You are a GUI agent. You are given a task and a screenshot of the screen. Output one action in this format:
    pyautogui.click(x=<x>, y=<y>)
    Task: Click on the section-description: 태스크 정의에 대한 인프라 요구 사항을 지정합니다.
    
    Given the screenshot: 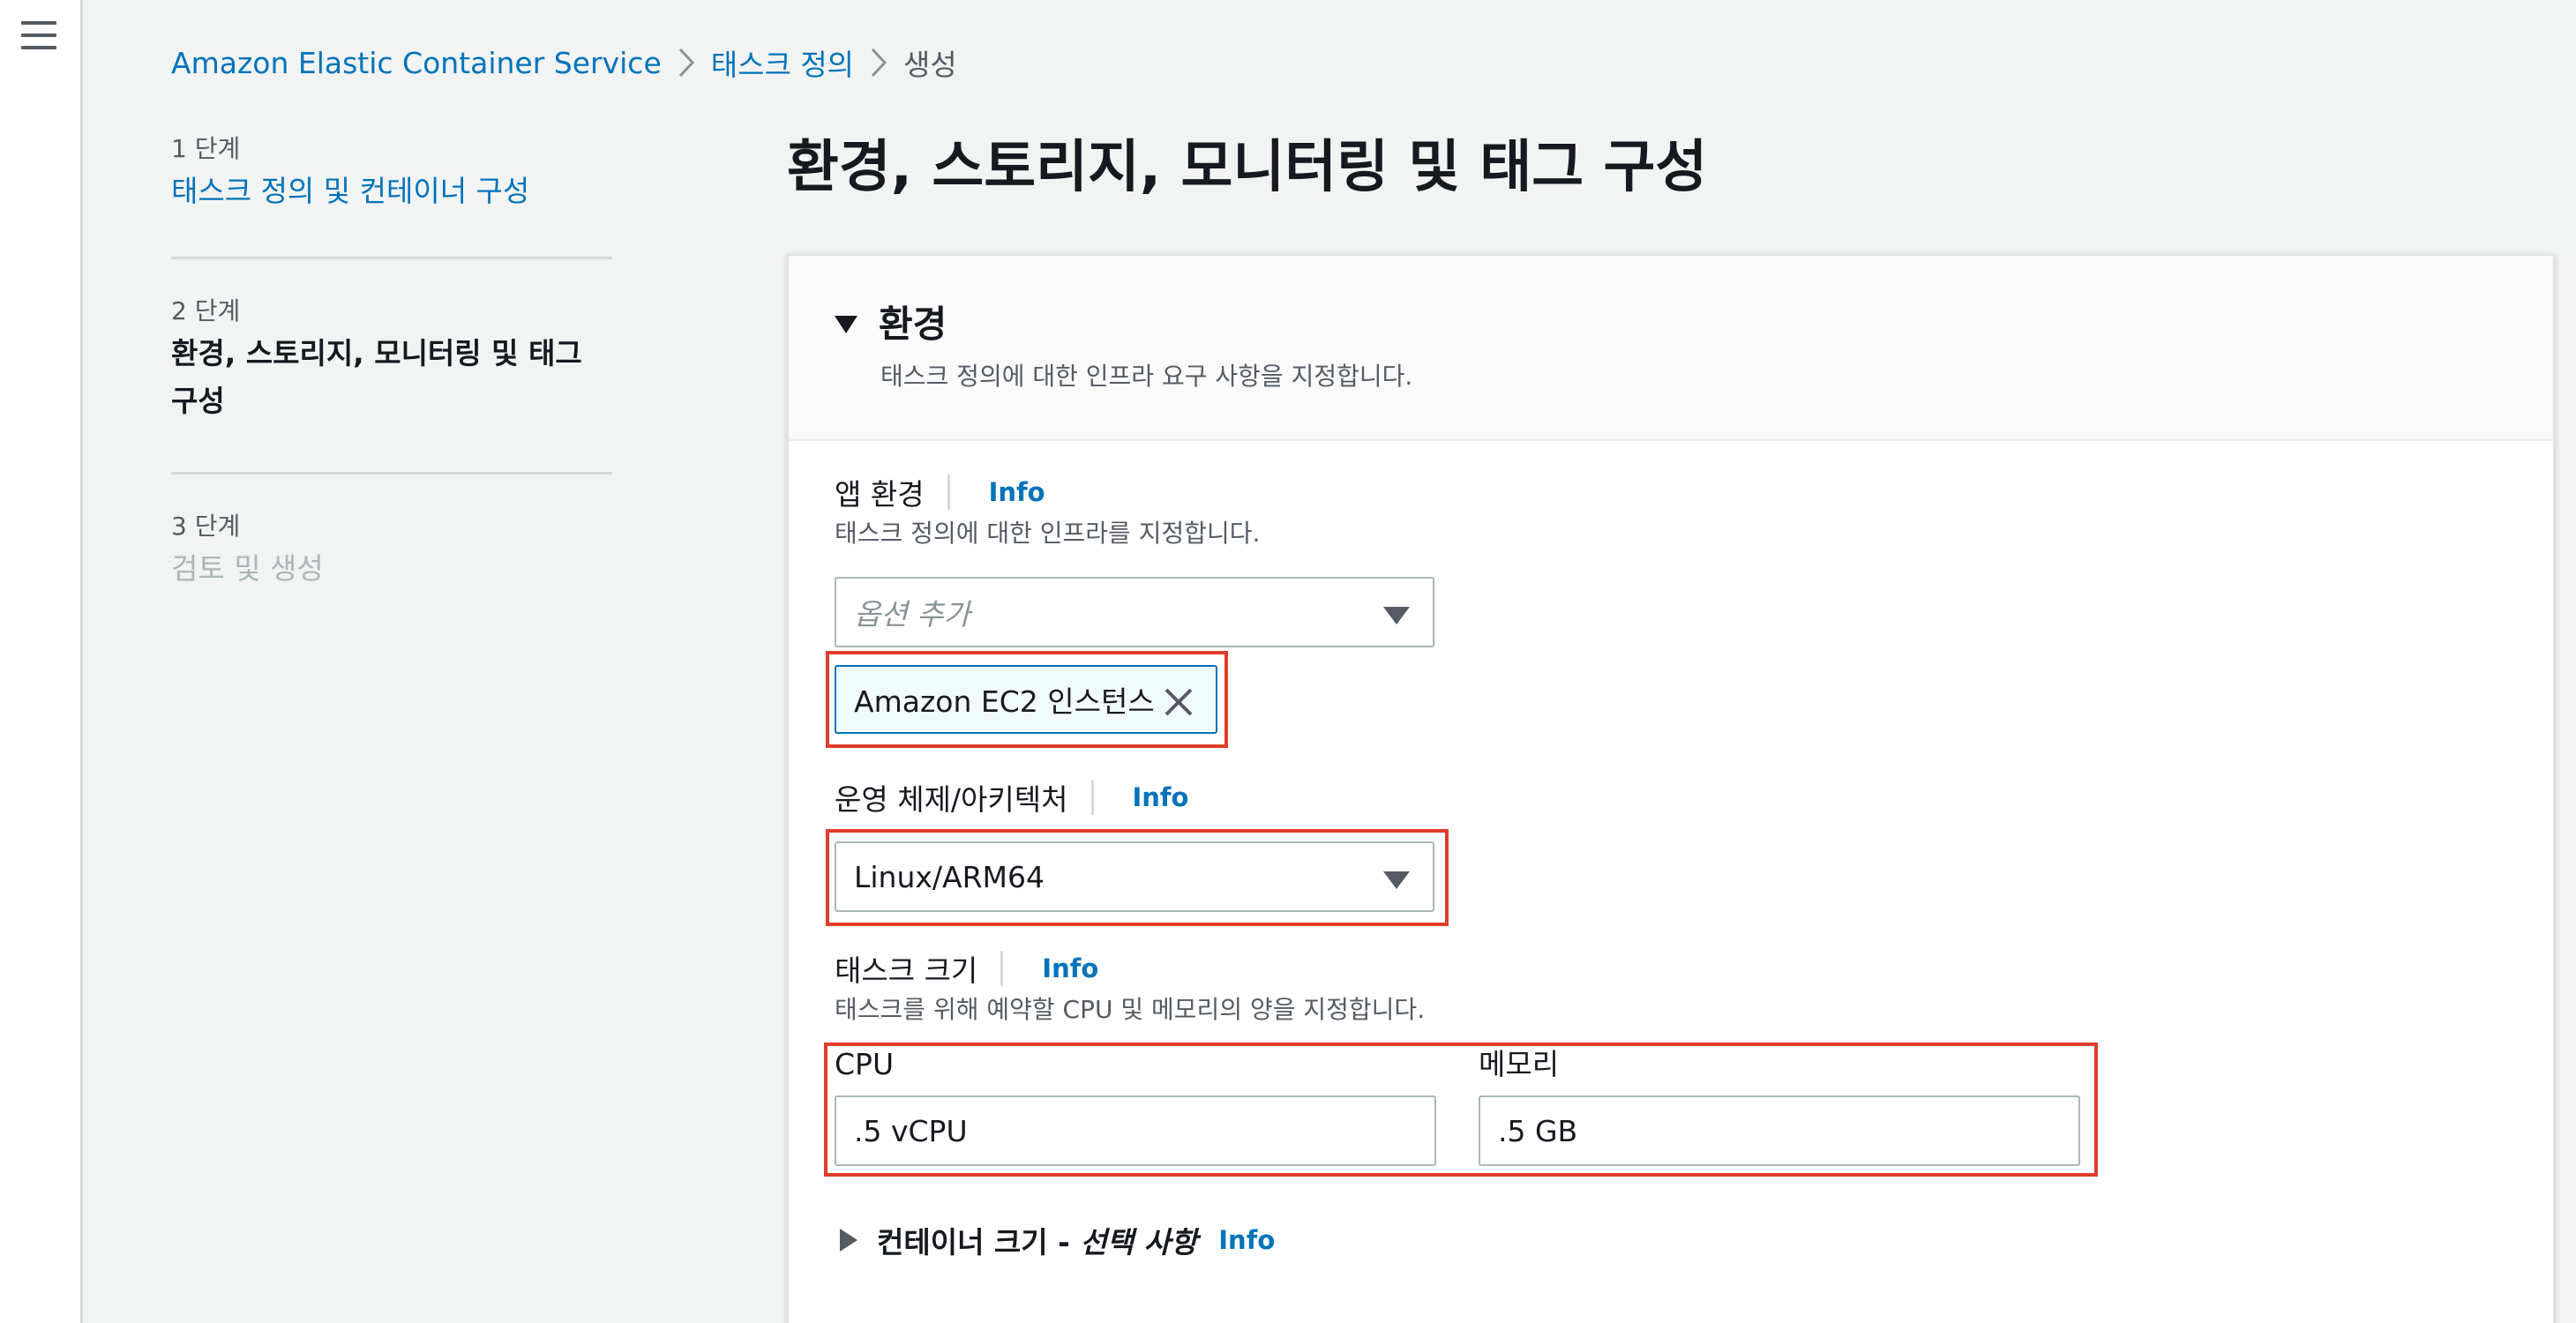 What is the action you would take?
    pyautogui.click(x=1147, y=376)
    